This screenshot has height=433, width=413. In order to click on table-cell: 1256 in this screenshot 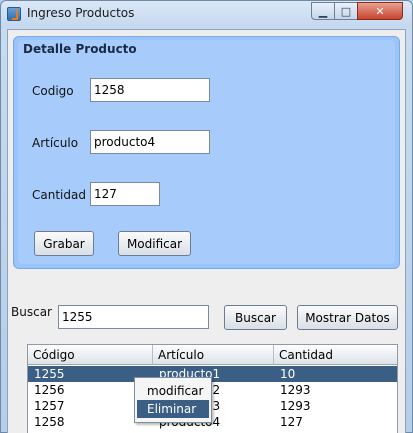, I will do `click(49, 390)`.